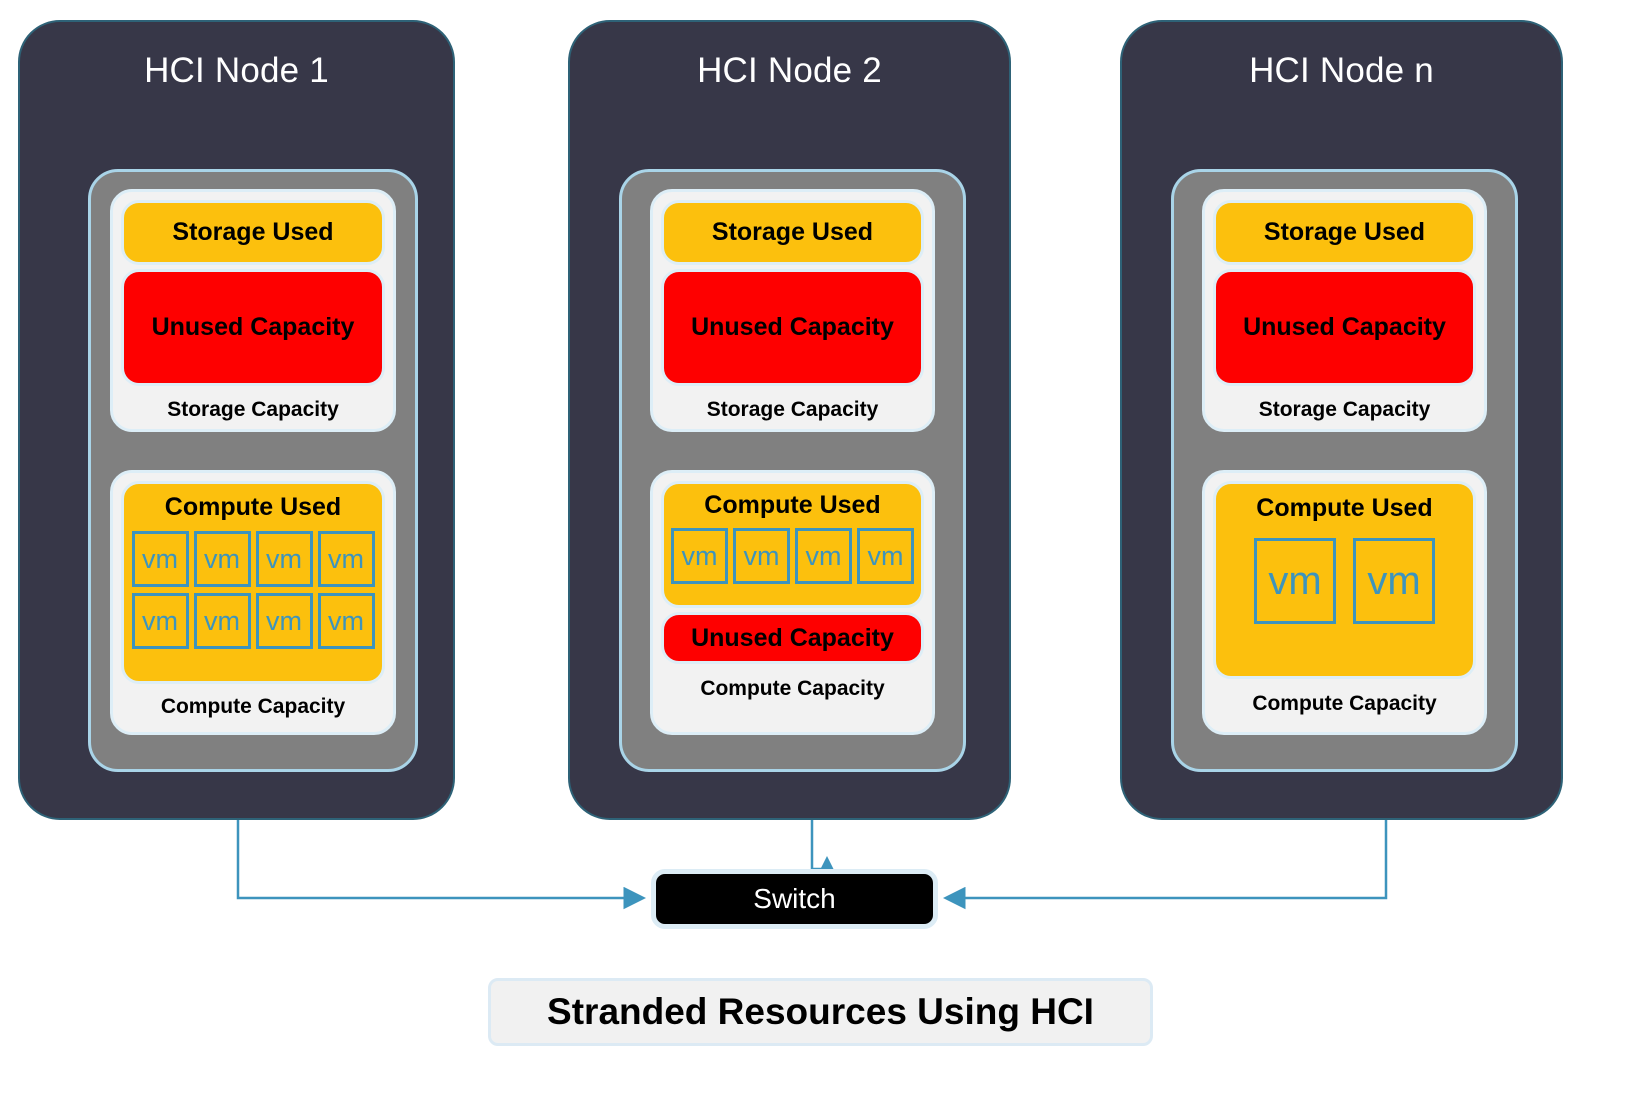 The image size is (1628, 1106). I want to click on diagram-caption-label: Stranded Resources Using HCI, so click(820, 1011).